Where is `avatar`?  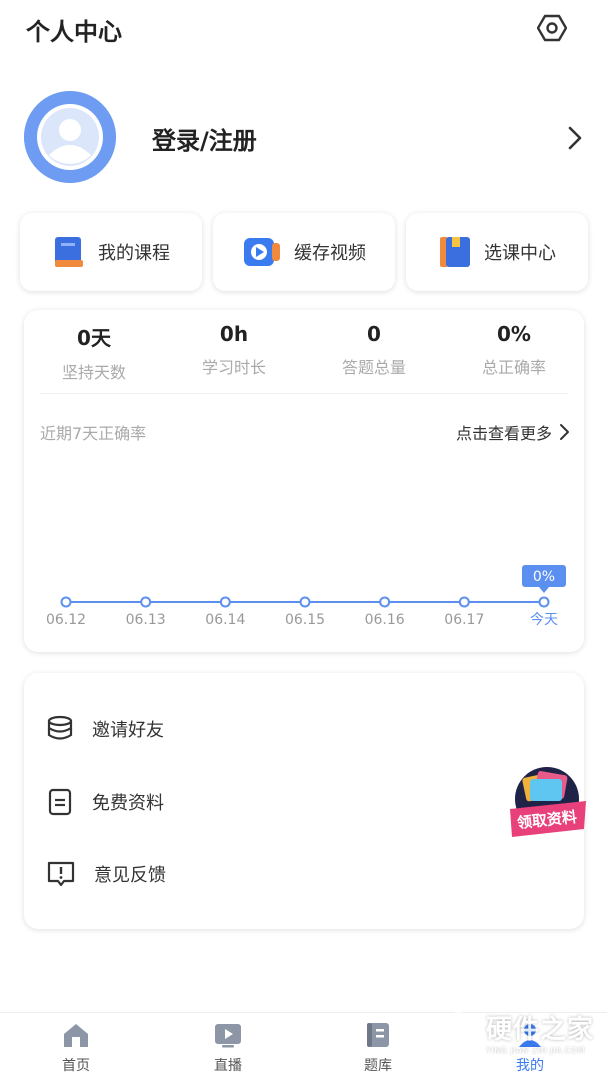
avatar is located at coordinates (70, 137).